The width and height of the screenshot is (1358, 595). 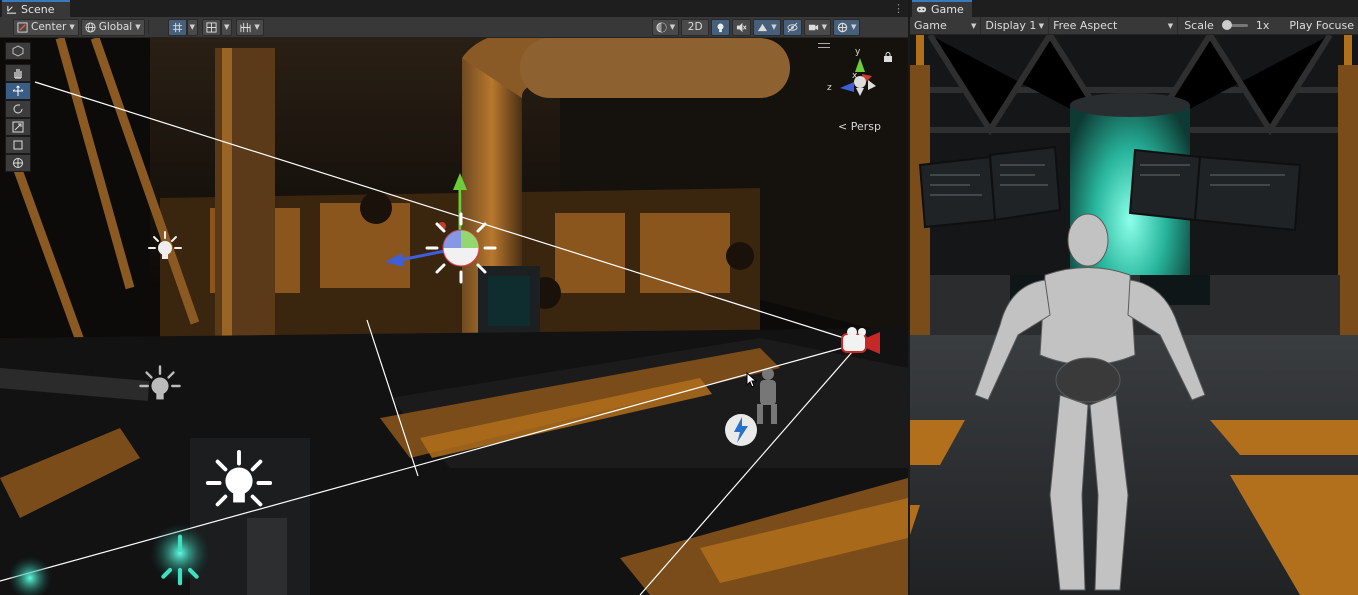 I want to click on snap-increment-icon, so click(x=211, y=27).